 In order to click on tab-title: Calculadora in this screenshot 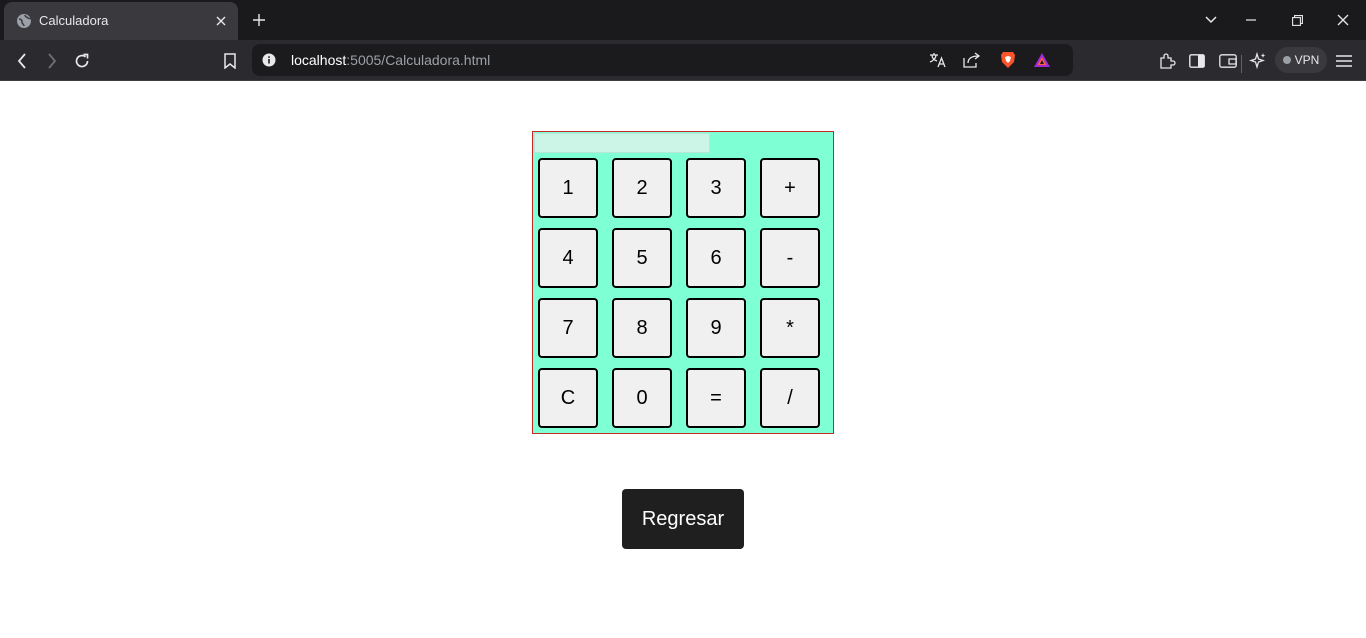, I will do `click(74, 20)`.